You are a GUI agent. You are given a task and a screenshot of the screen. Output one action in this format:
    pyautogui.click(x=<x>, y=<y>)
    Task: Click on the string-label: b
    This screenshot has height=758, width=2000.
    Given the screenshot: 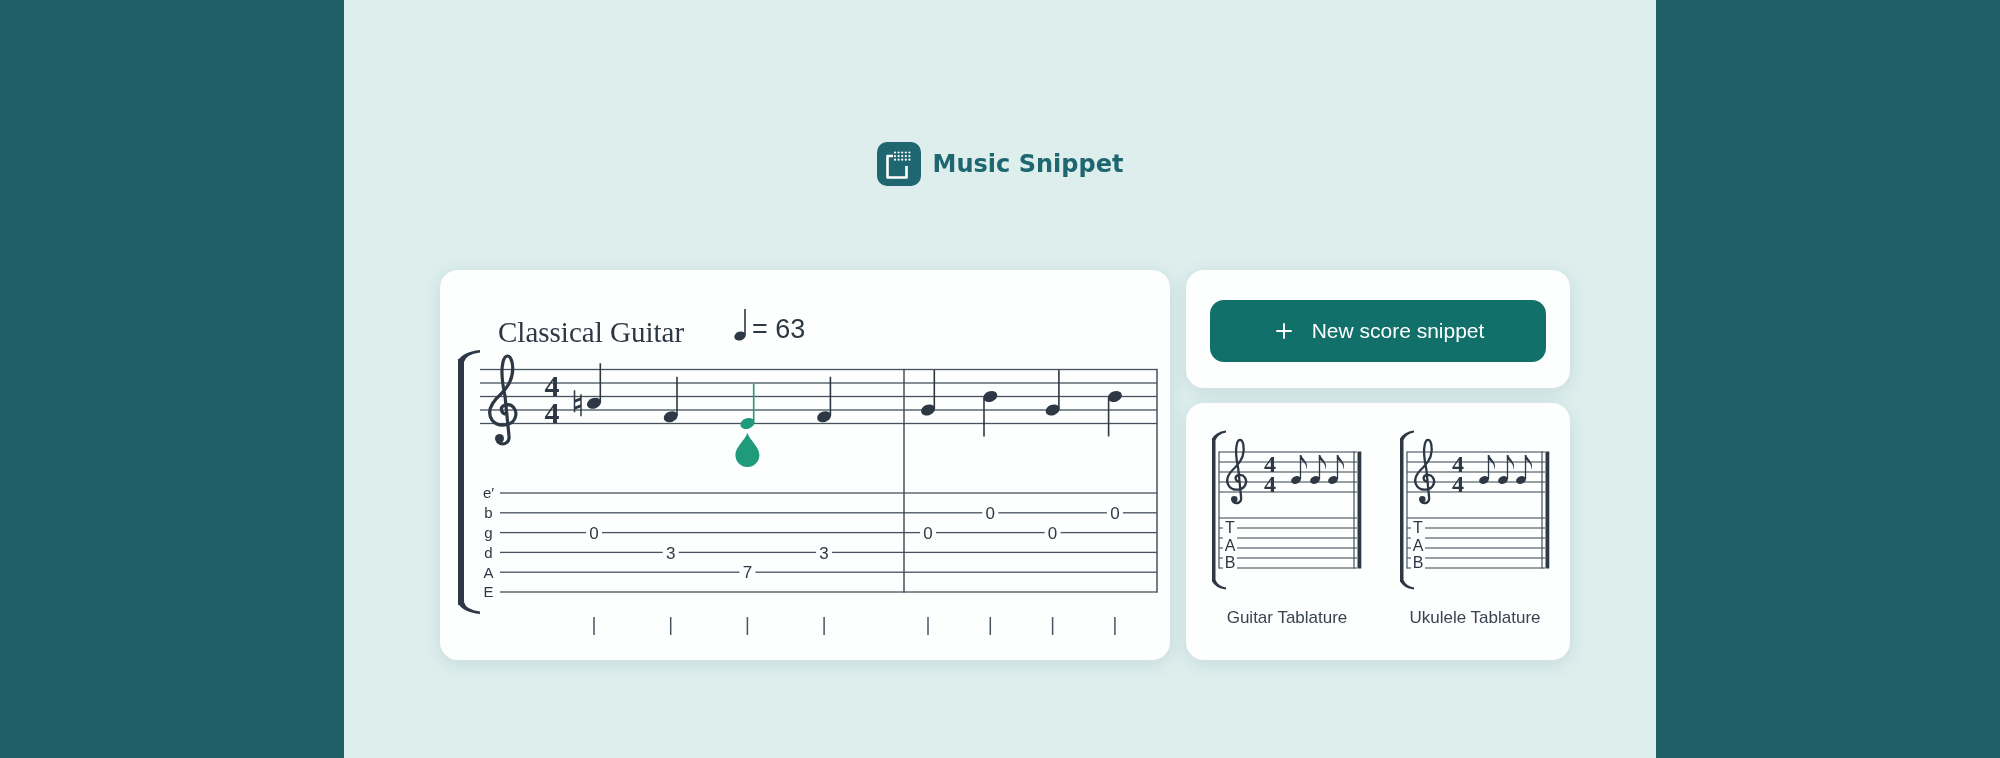 What is the action you would take?
    pyautogui.click(x=488, y=513)
    